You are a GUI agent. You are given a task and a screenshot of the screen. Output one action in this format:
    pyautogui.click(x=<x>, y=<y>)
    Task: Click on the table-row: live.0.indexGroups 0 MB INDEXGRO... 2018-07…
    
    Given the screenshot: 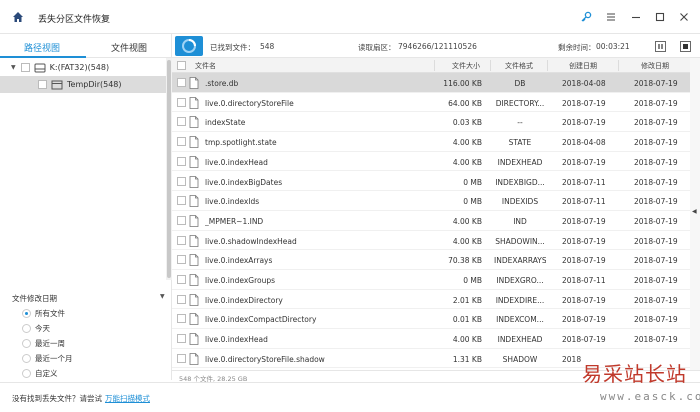 What is the action you would take?
    pyautogui.click(x=431, y=280)
    